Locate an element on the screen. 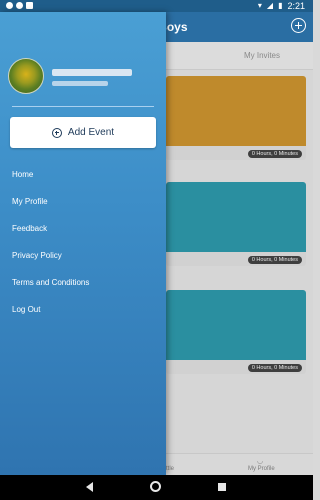  user-name-redacted is located at coordinates (92, 72).